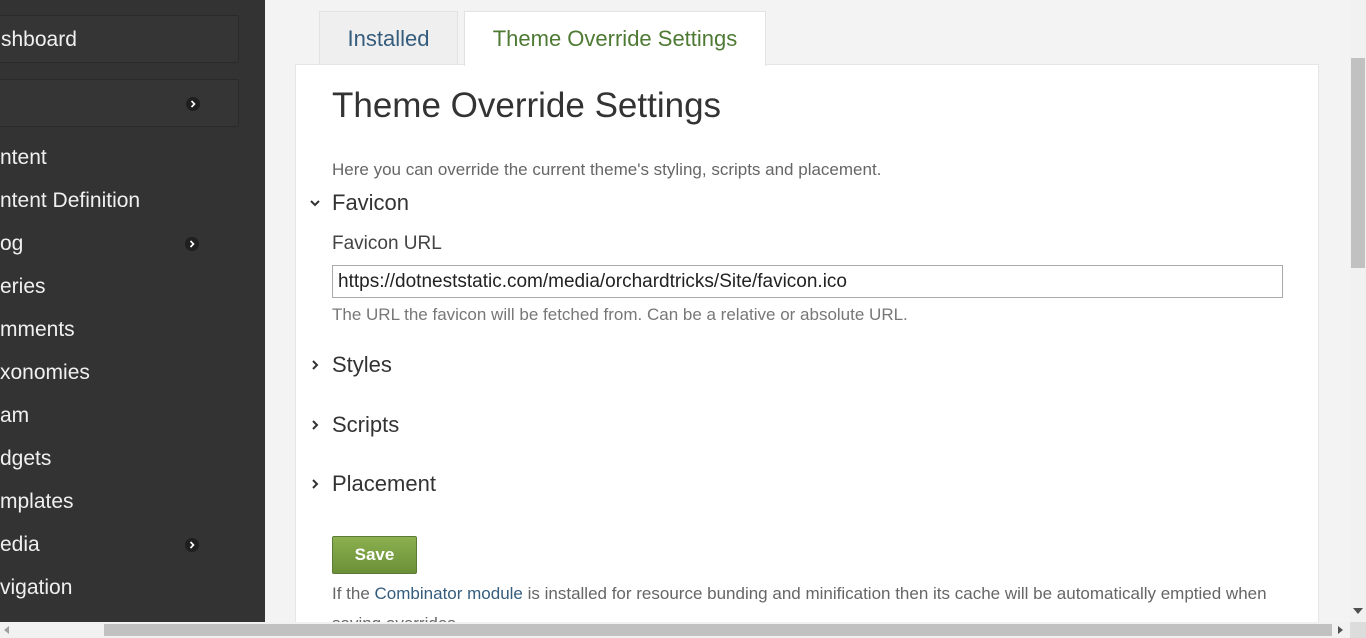  I want to click on sidebar-item-media: edia, so click(20, 545).